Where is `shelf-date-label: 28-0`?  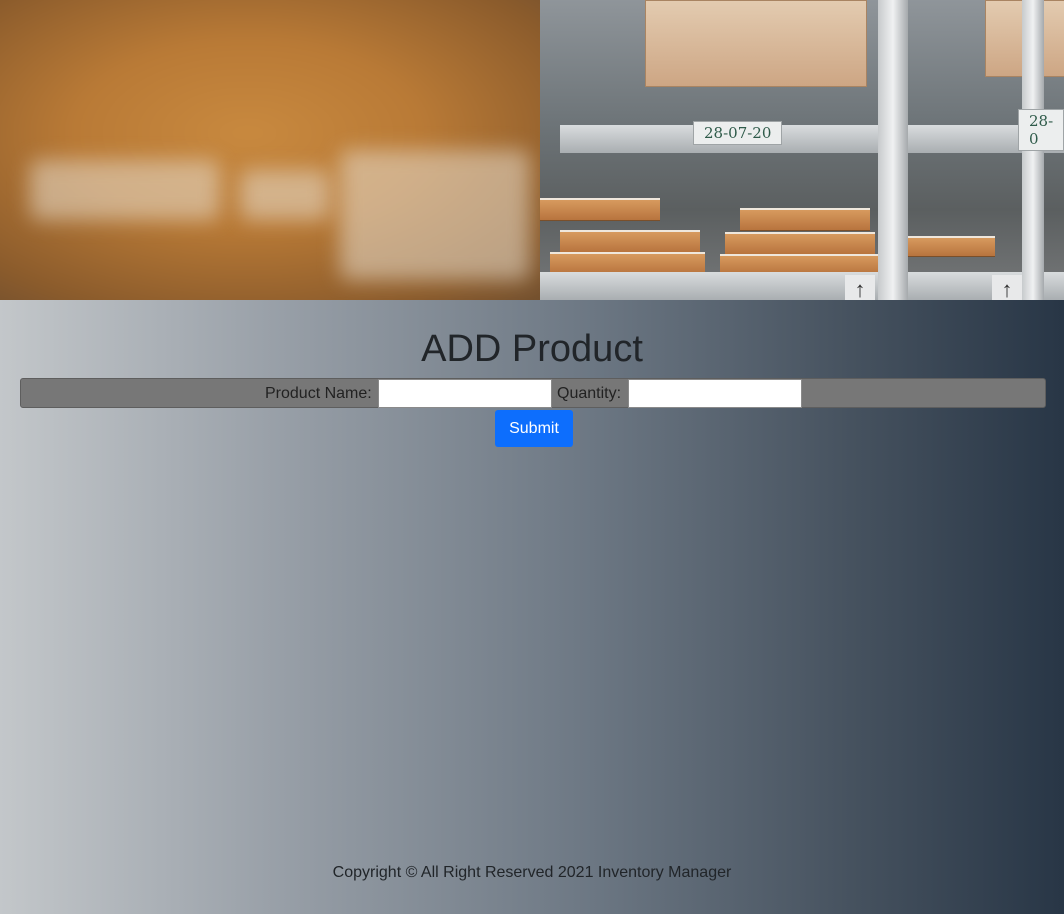 shelf-date-label: 28-0 is located at coordinates (1041, 130).